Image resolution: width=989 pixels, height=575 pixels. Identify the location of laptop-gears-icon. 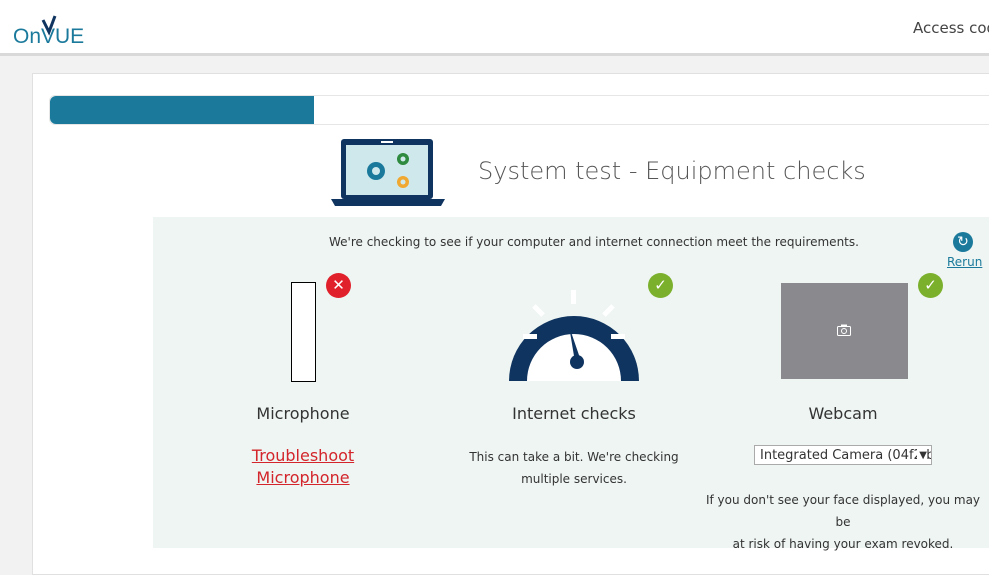
(388, 172).